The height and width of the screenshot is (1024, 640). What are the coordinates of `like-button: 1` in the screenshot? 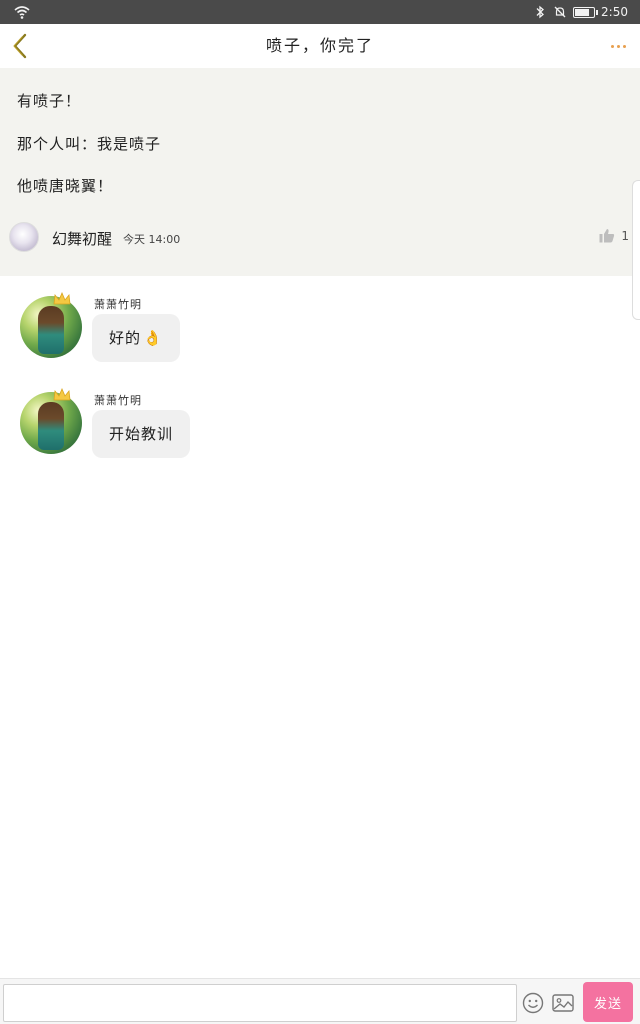 It's located at (614, 235).